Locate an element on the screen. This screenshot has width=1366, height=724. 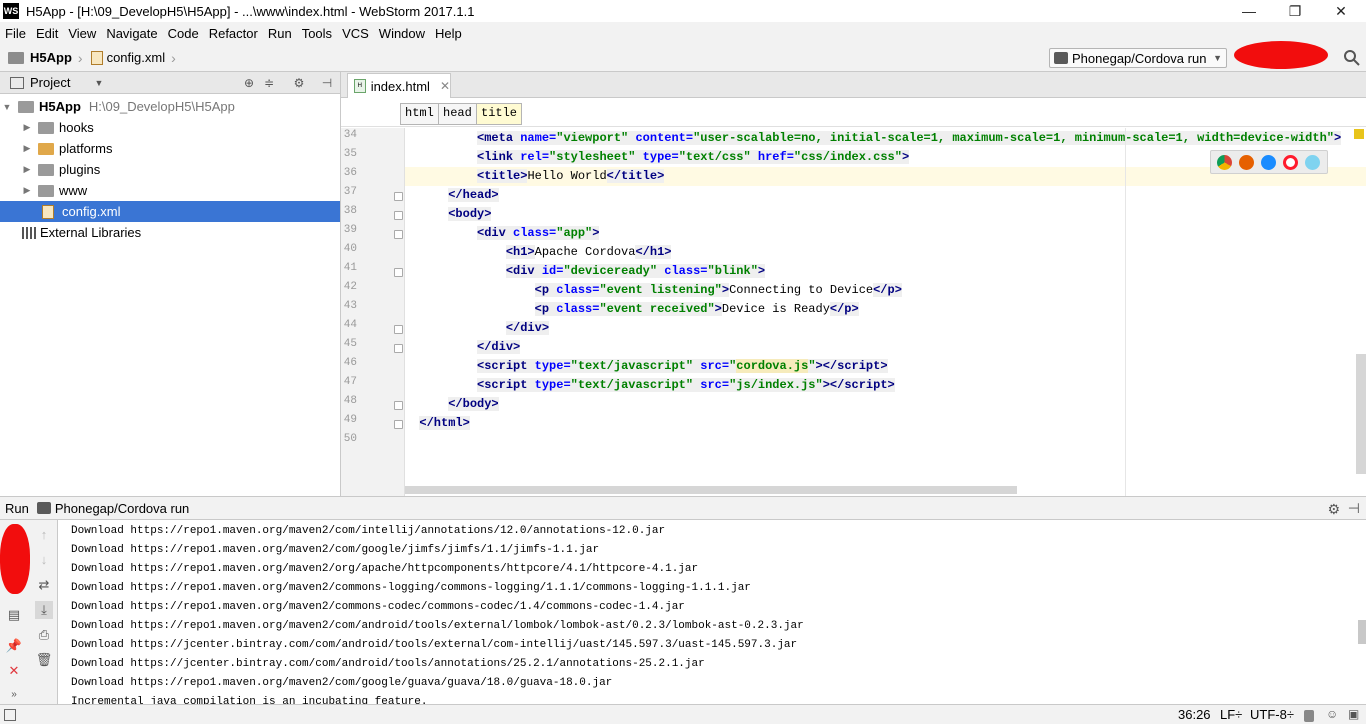
breadcrumb-title: title is located at coordinates (499, 114).